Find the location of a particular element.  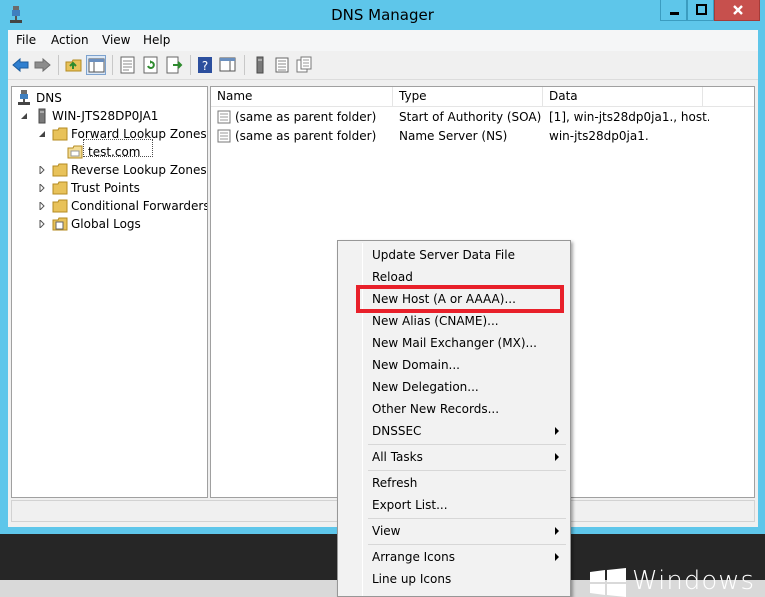

help-button: ? is located at coordinates (205, 65).